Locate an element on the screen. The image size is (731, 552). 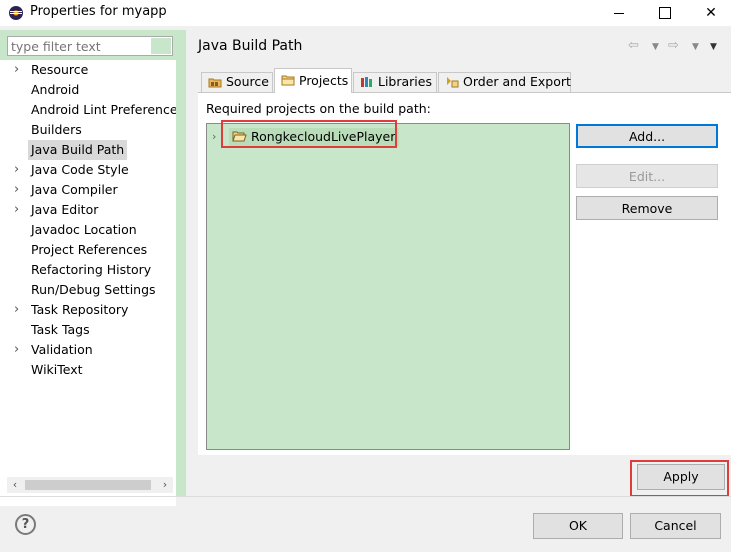
minimize-button is located at coordinates (619, 13).